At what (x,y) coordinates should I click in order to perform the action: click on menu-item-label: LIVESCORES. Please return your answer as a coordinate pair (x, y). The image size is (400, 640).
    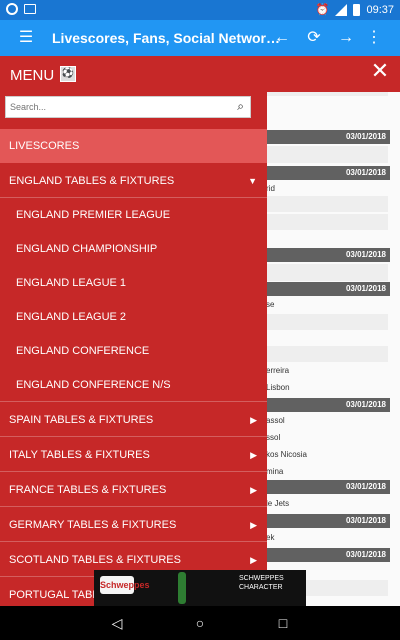
    Looking at the image, I should click on (44, 146).